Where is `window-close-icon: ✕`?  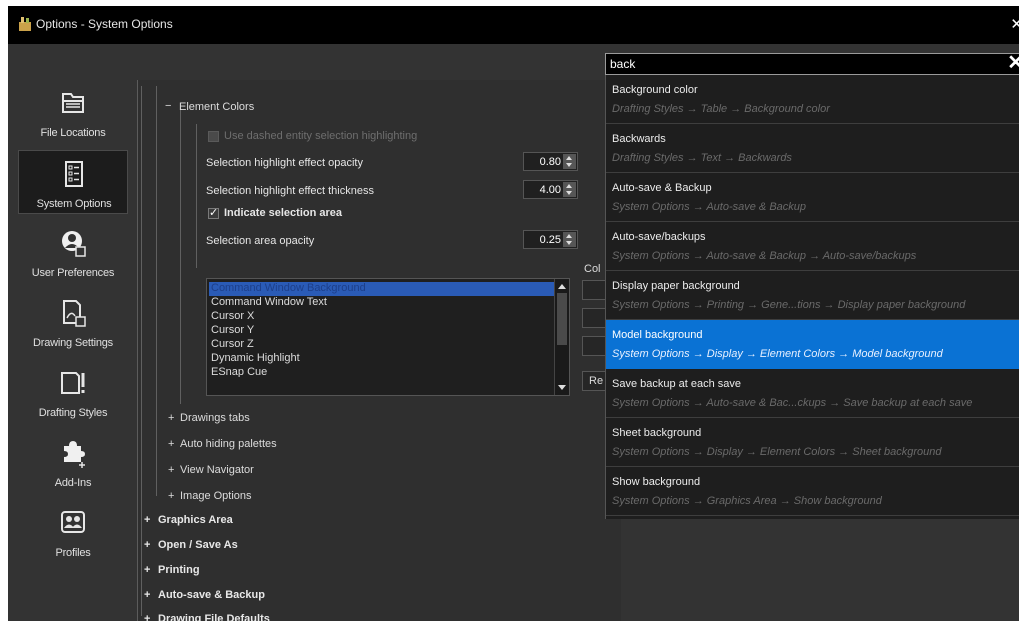 window-close-icon: ✕ is located at coordinates (1014, 24).